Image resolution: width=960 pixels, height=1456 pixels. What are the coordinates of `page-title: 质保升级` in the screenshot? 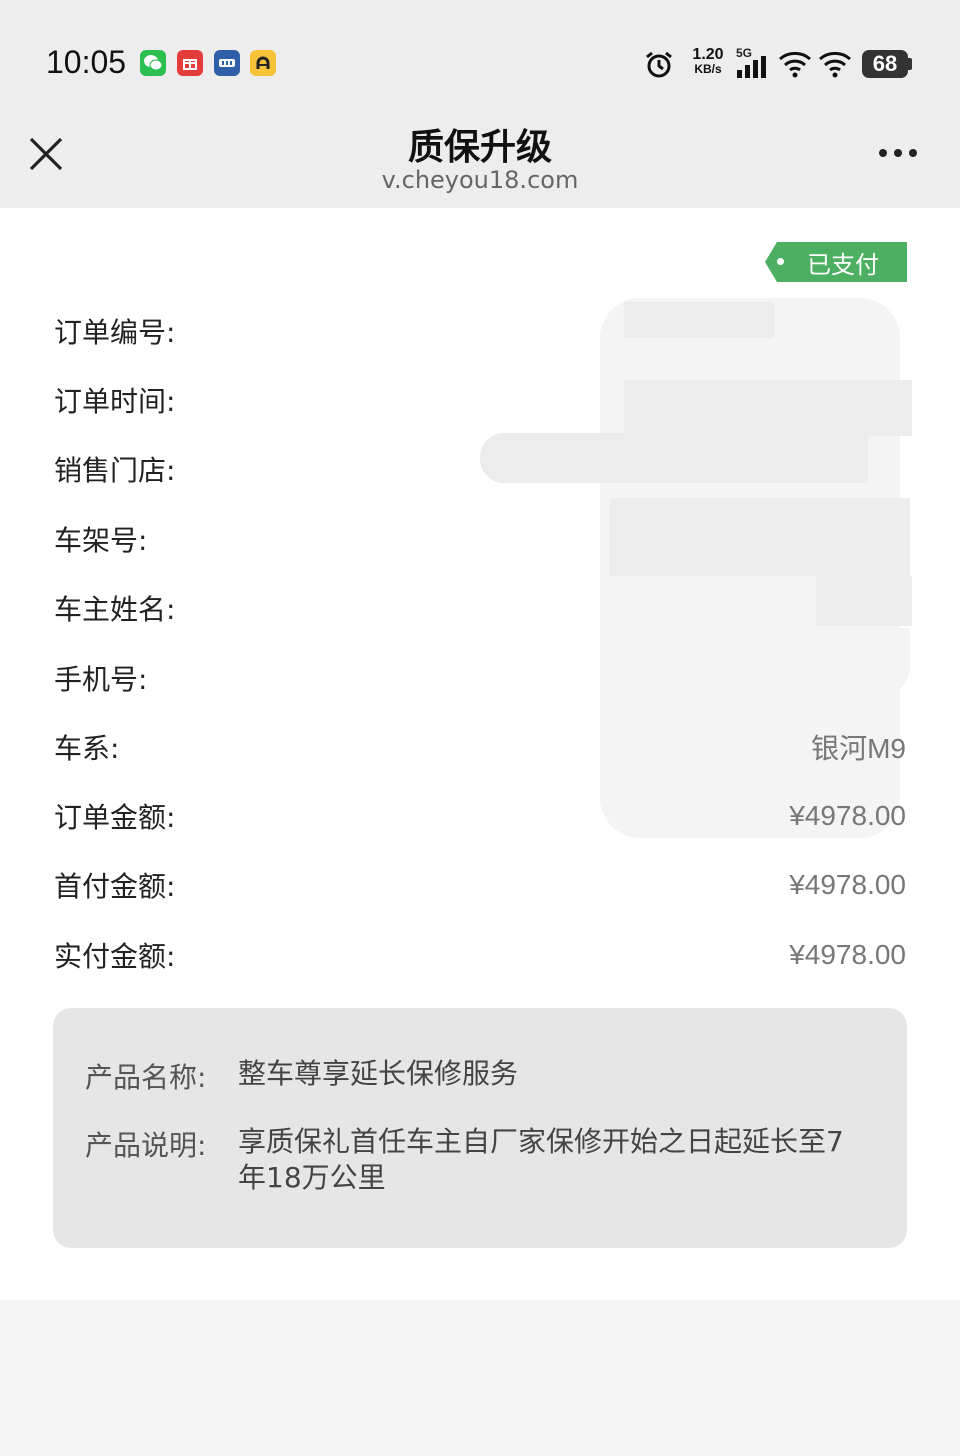 It's located at (479, 147).